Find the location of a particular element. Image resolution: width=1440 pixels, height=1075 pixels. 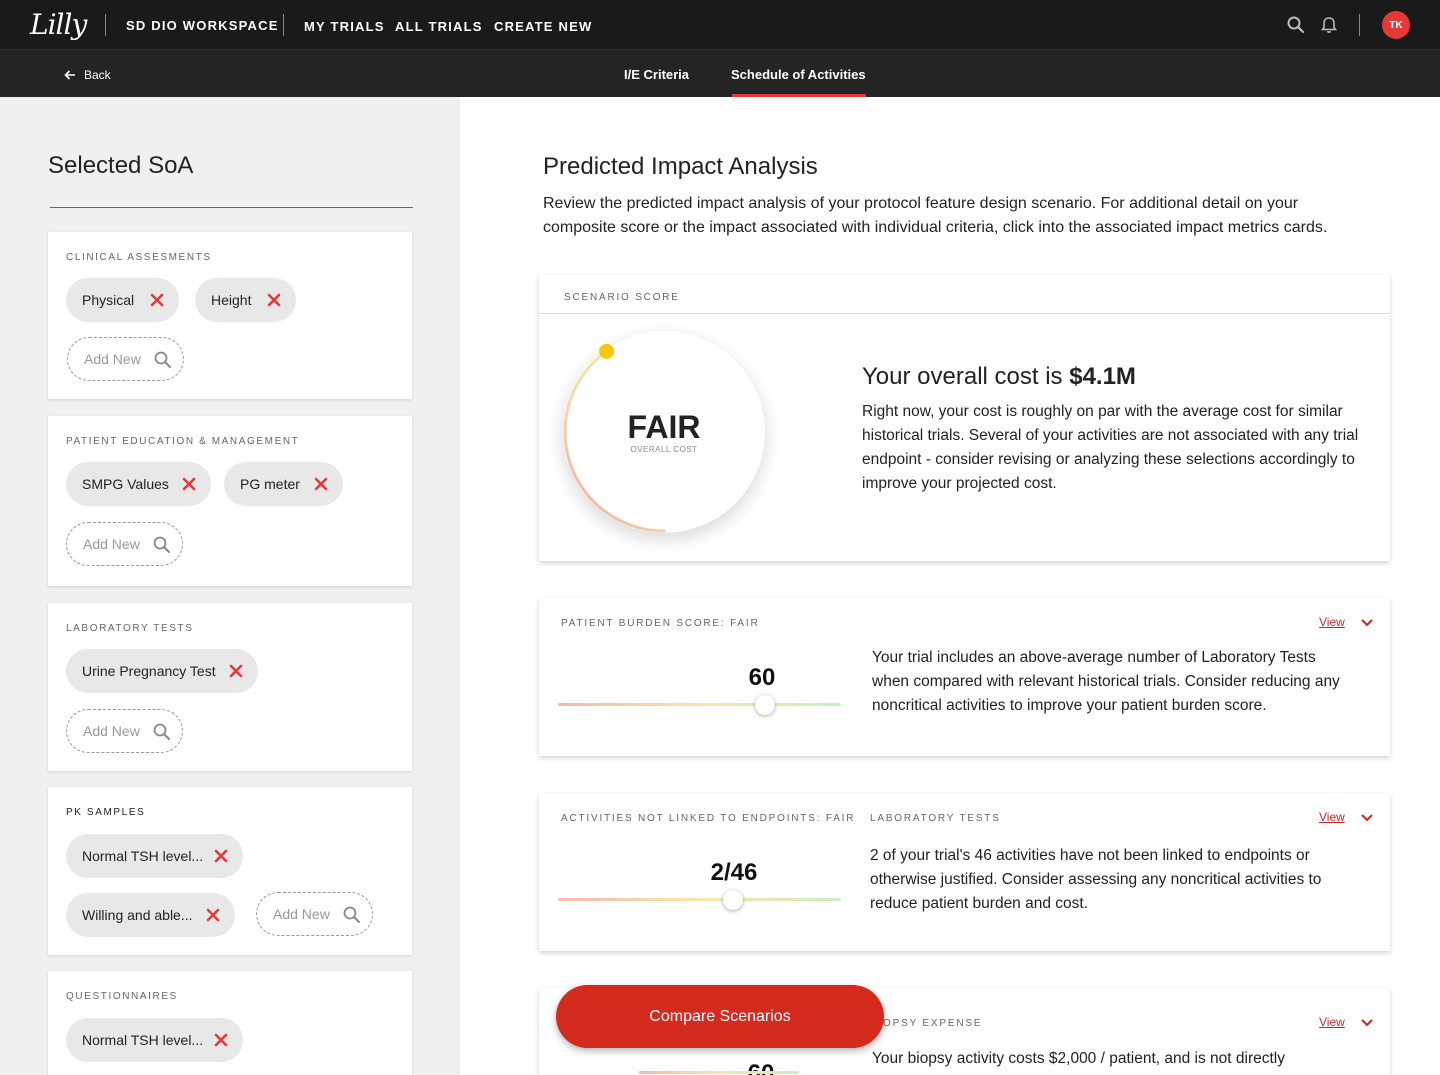

compare-scenarios-button: Compare Scenarios is located at coordinates (720, 1016).